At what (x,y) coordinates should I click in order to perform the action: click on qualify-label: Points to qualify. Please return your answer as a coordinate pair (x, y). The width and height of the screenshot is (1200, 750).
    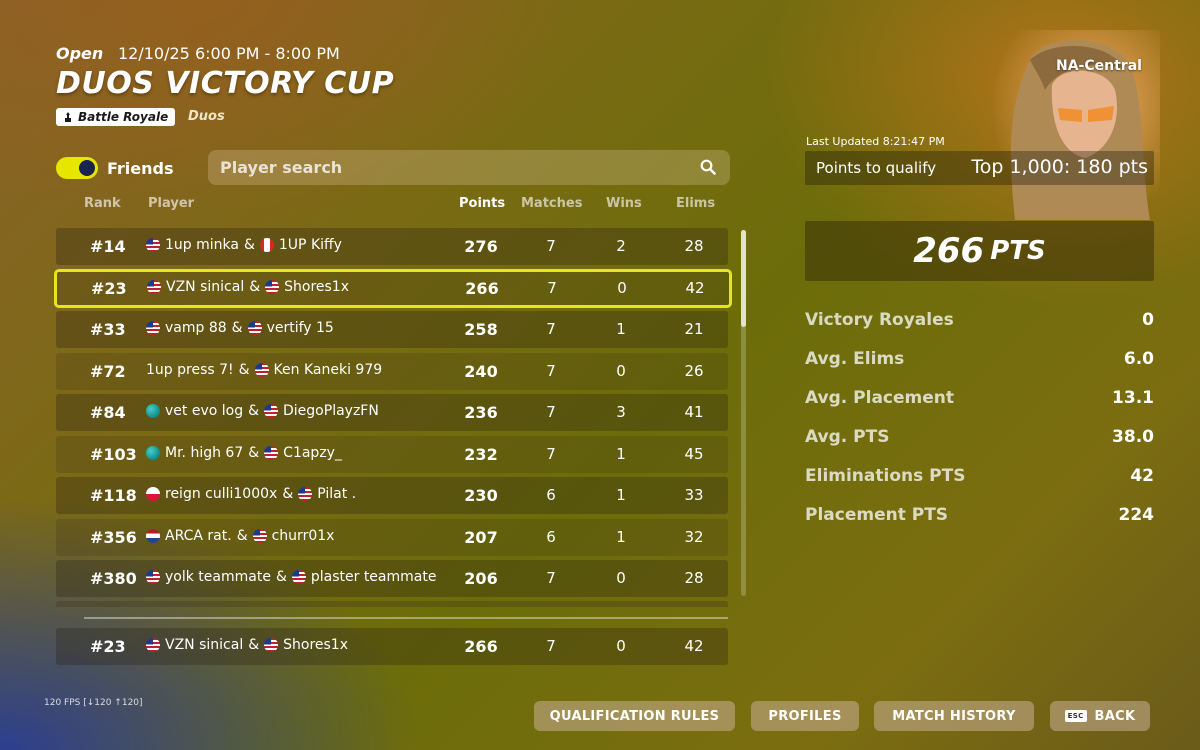
    Looking at the image, I should click on (876, 168).